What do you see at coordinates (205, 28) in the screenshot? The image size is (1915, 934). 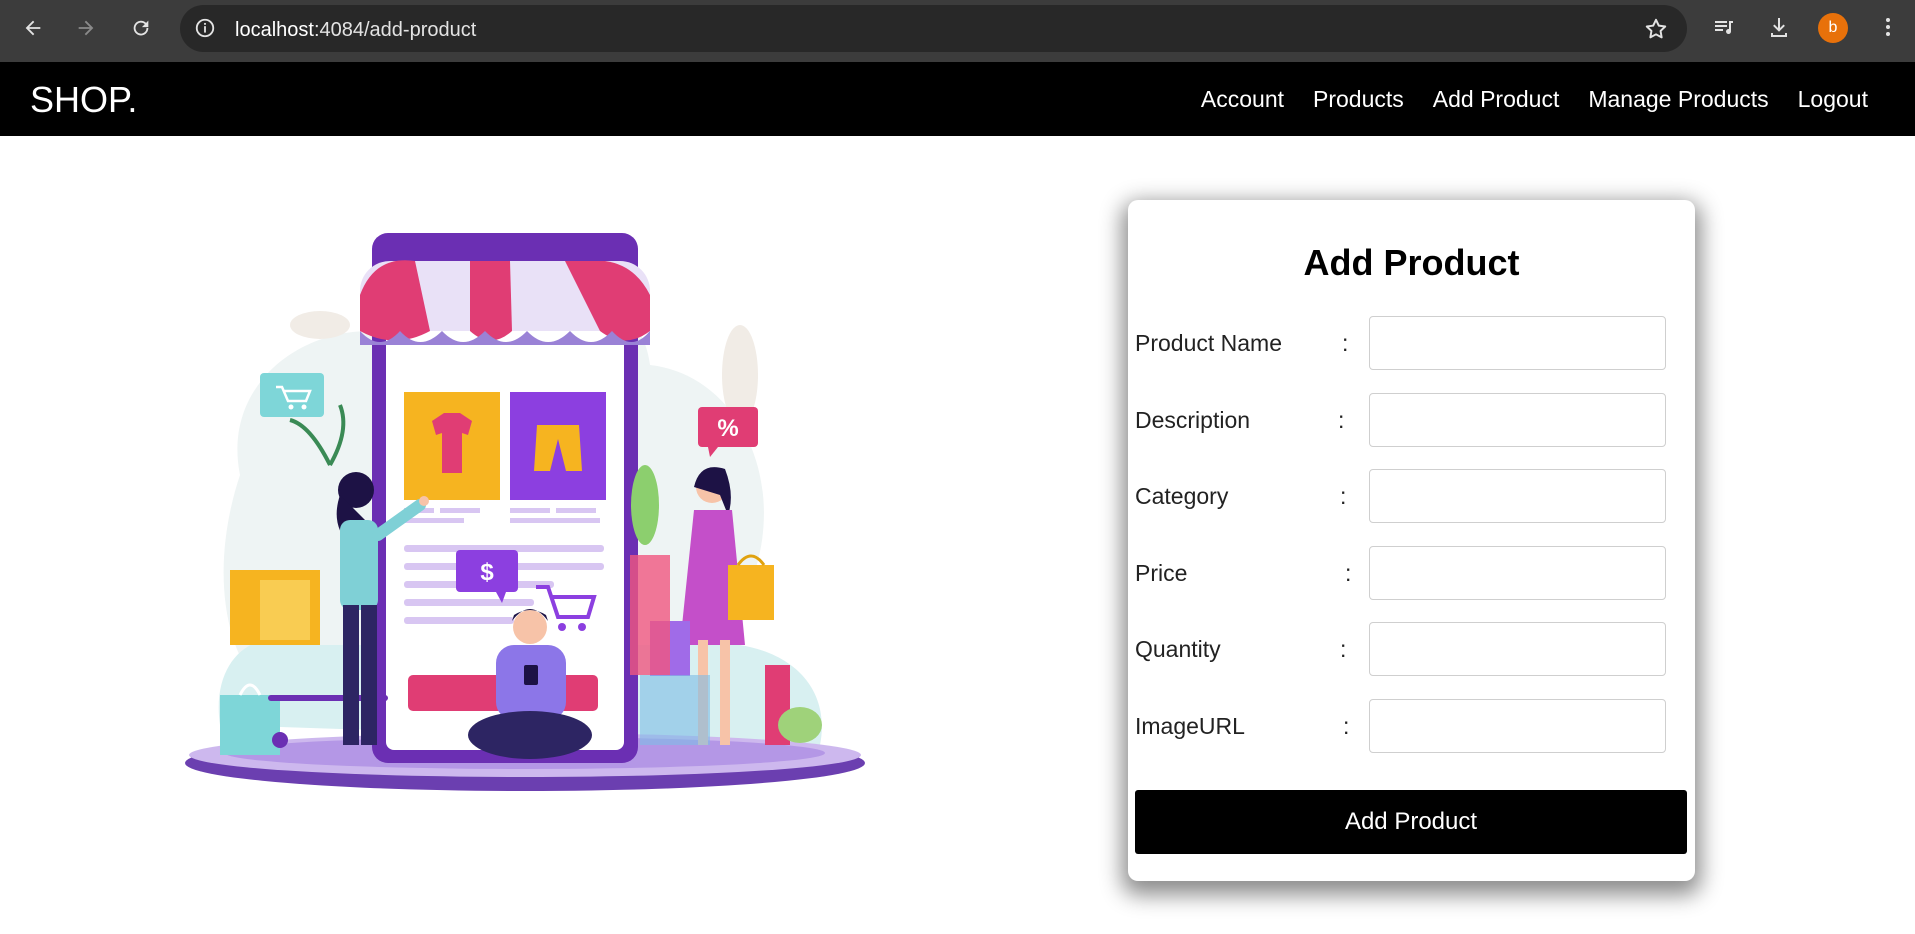 I see `site-info-icon` at bounding box center [205, 28].